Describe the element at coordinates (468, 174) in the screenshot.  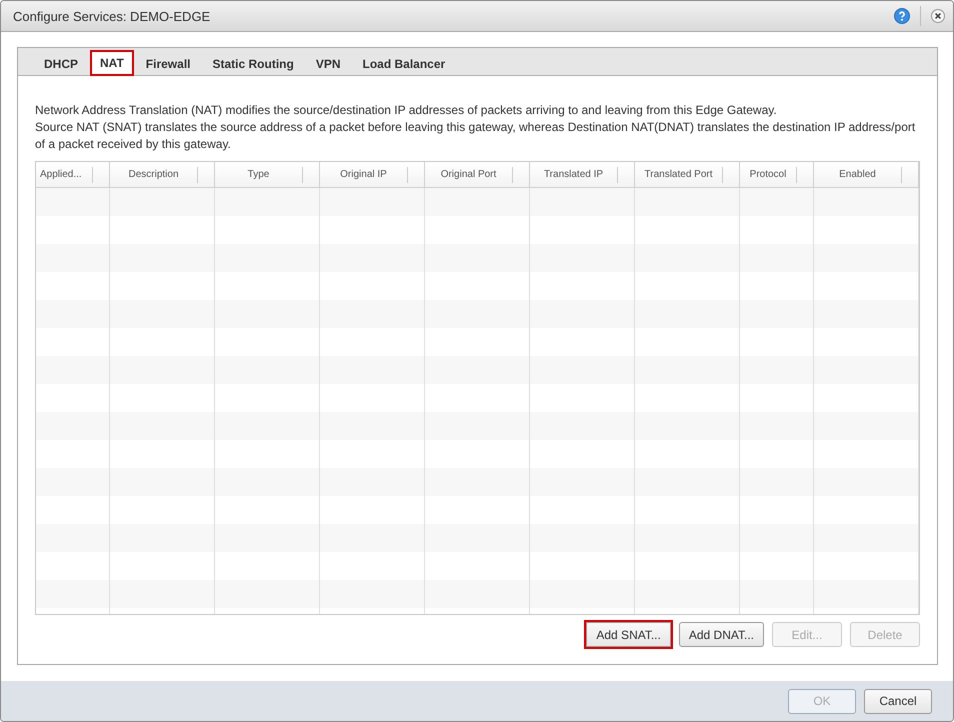
I see `column-header: Original Port` at that location.